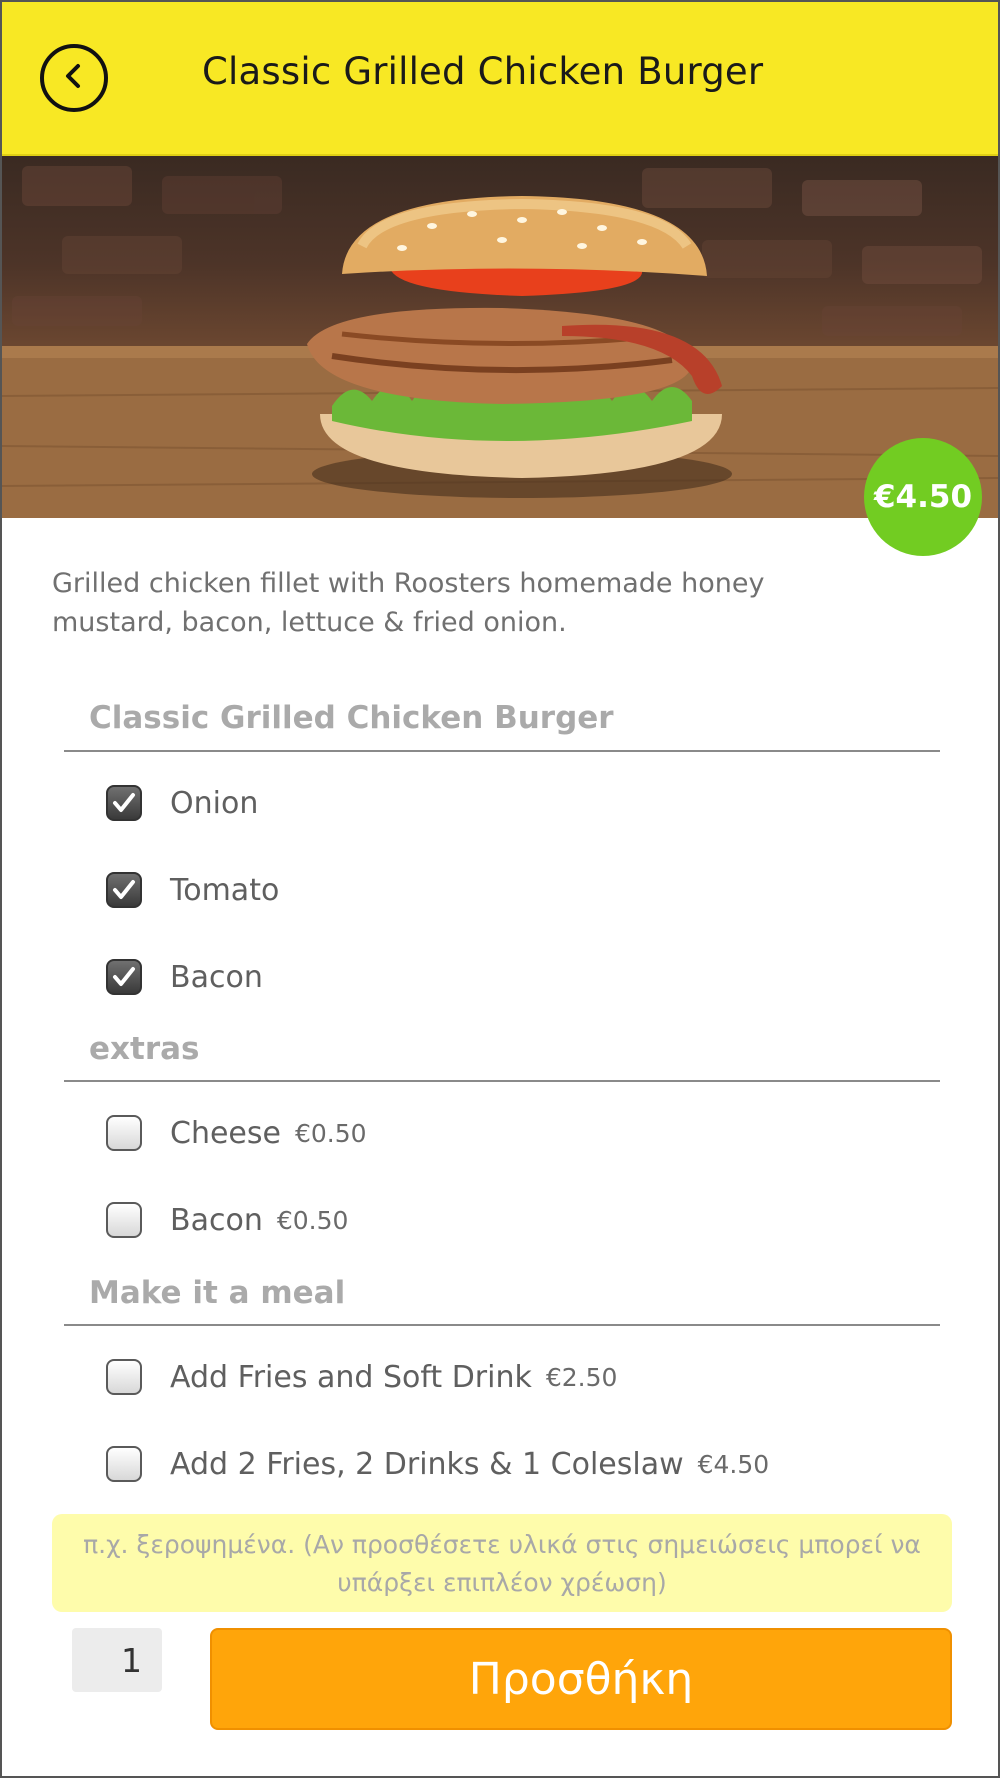  What do you see at coordinates (427, 1464) in the screenshot?
I see `option-label: Add 2 Fries, 2 Drinks & 1 Coleslaw` at bounding box center [427, 1464].